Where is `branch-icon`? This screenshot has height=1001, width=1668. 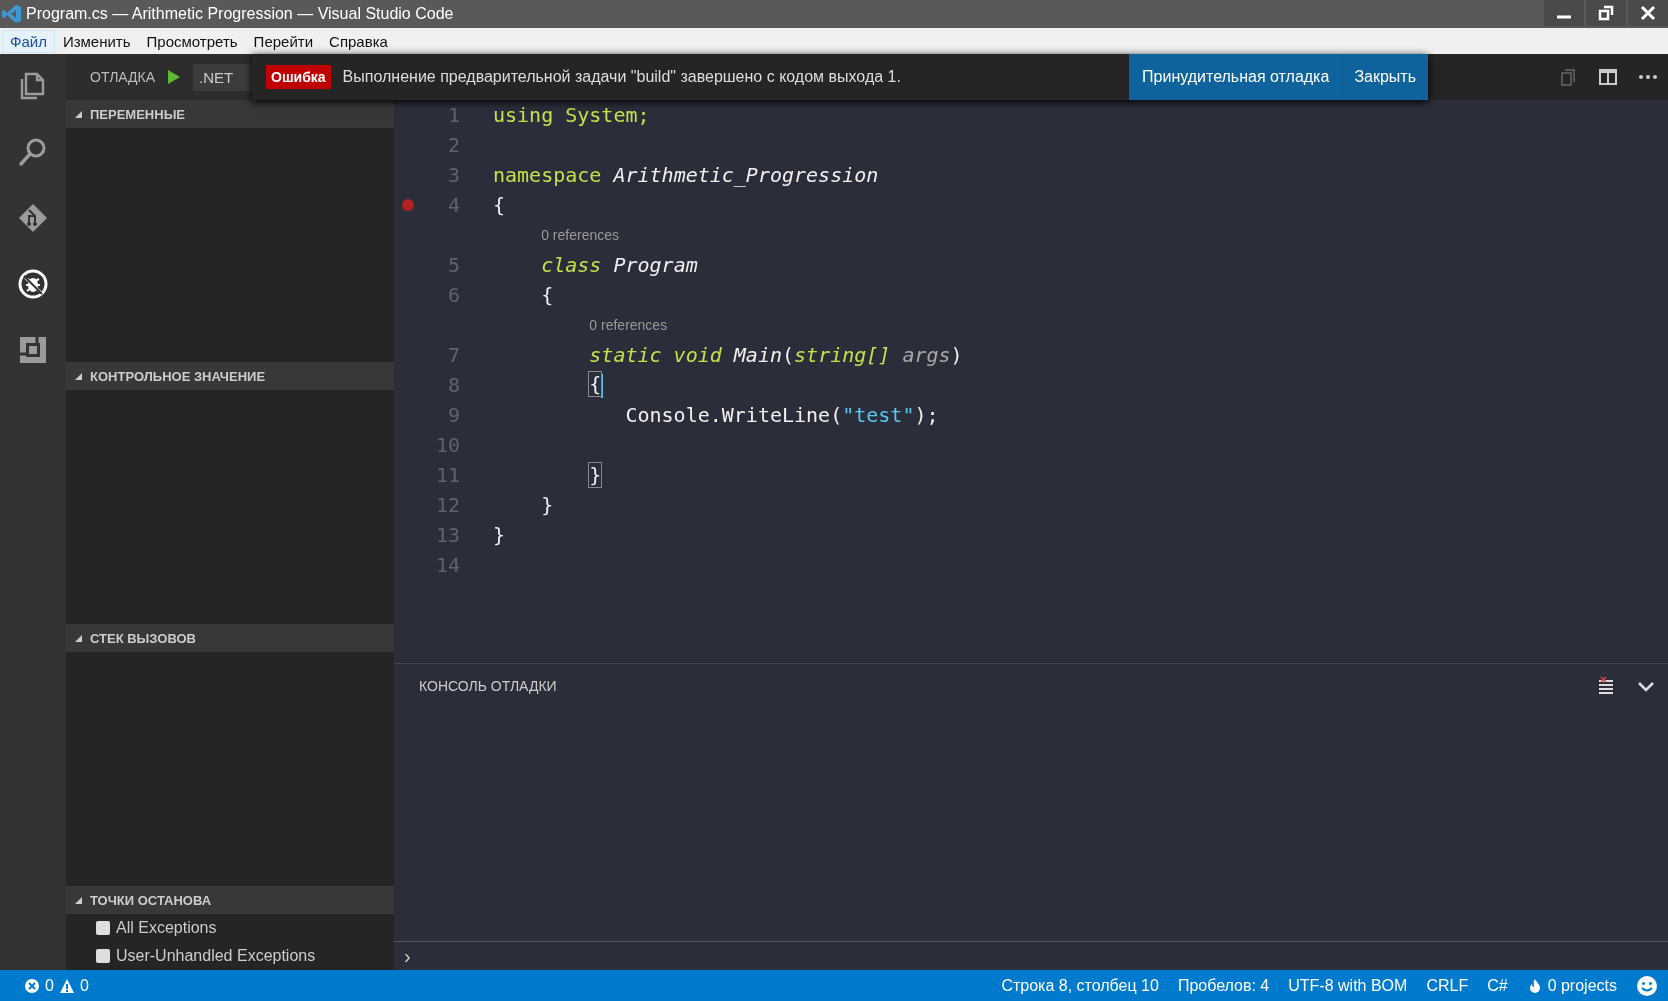
branch-icon is located at coordinates (33, 218).